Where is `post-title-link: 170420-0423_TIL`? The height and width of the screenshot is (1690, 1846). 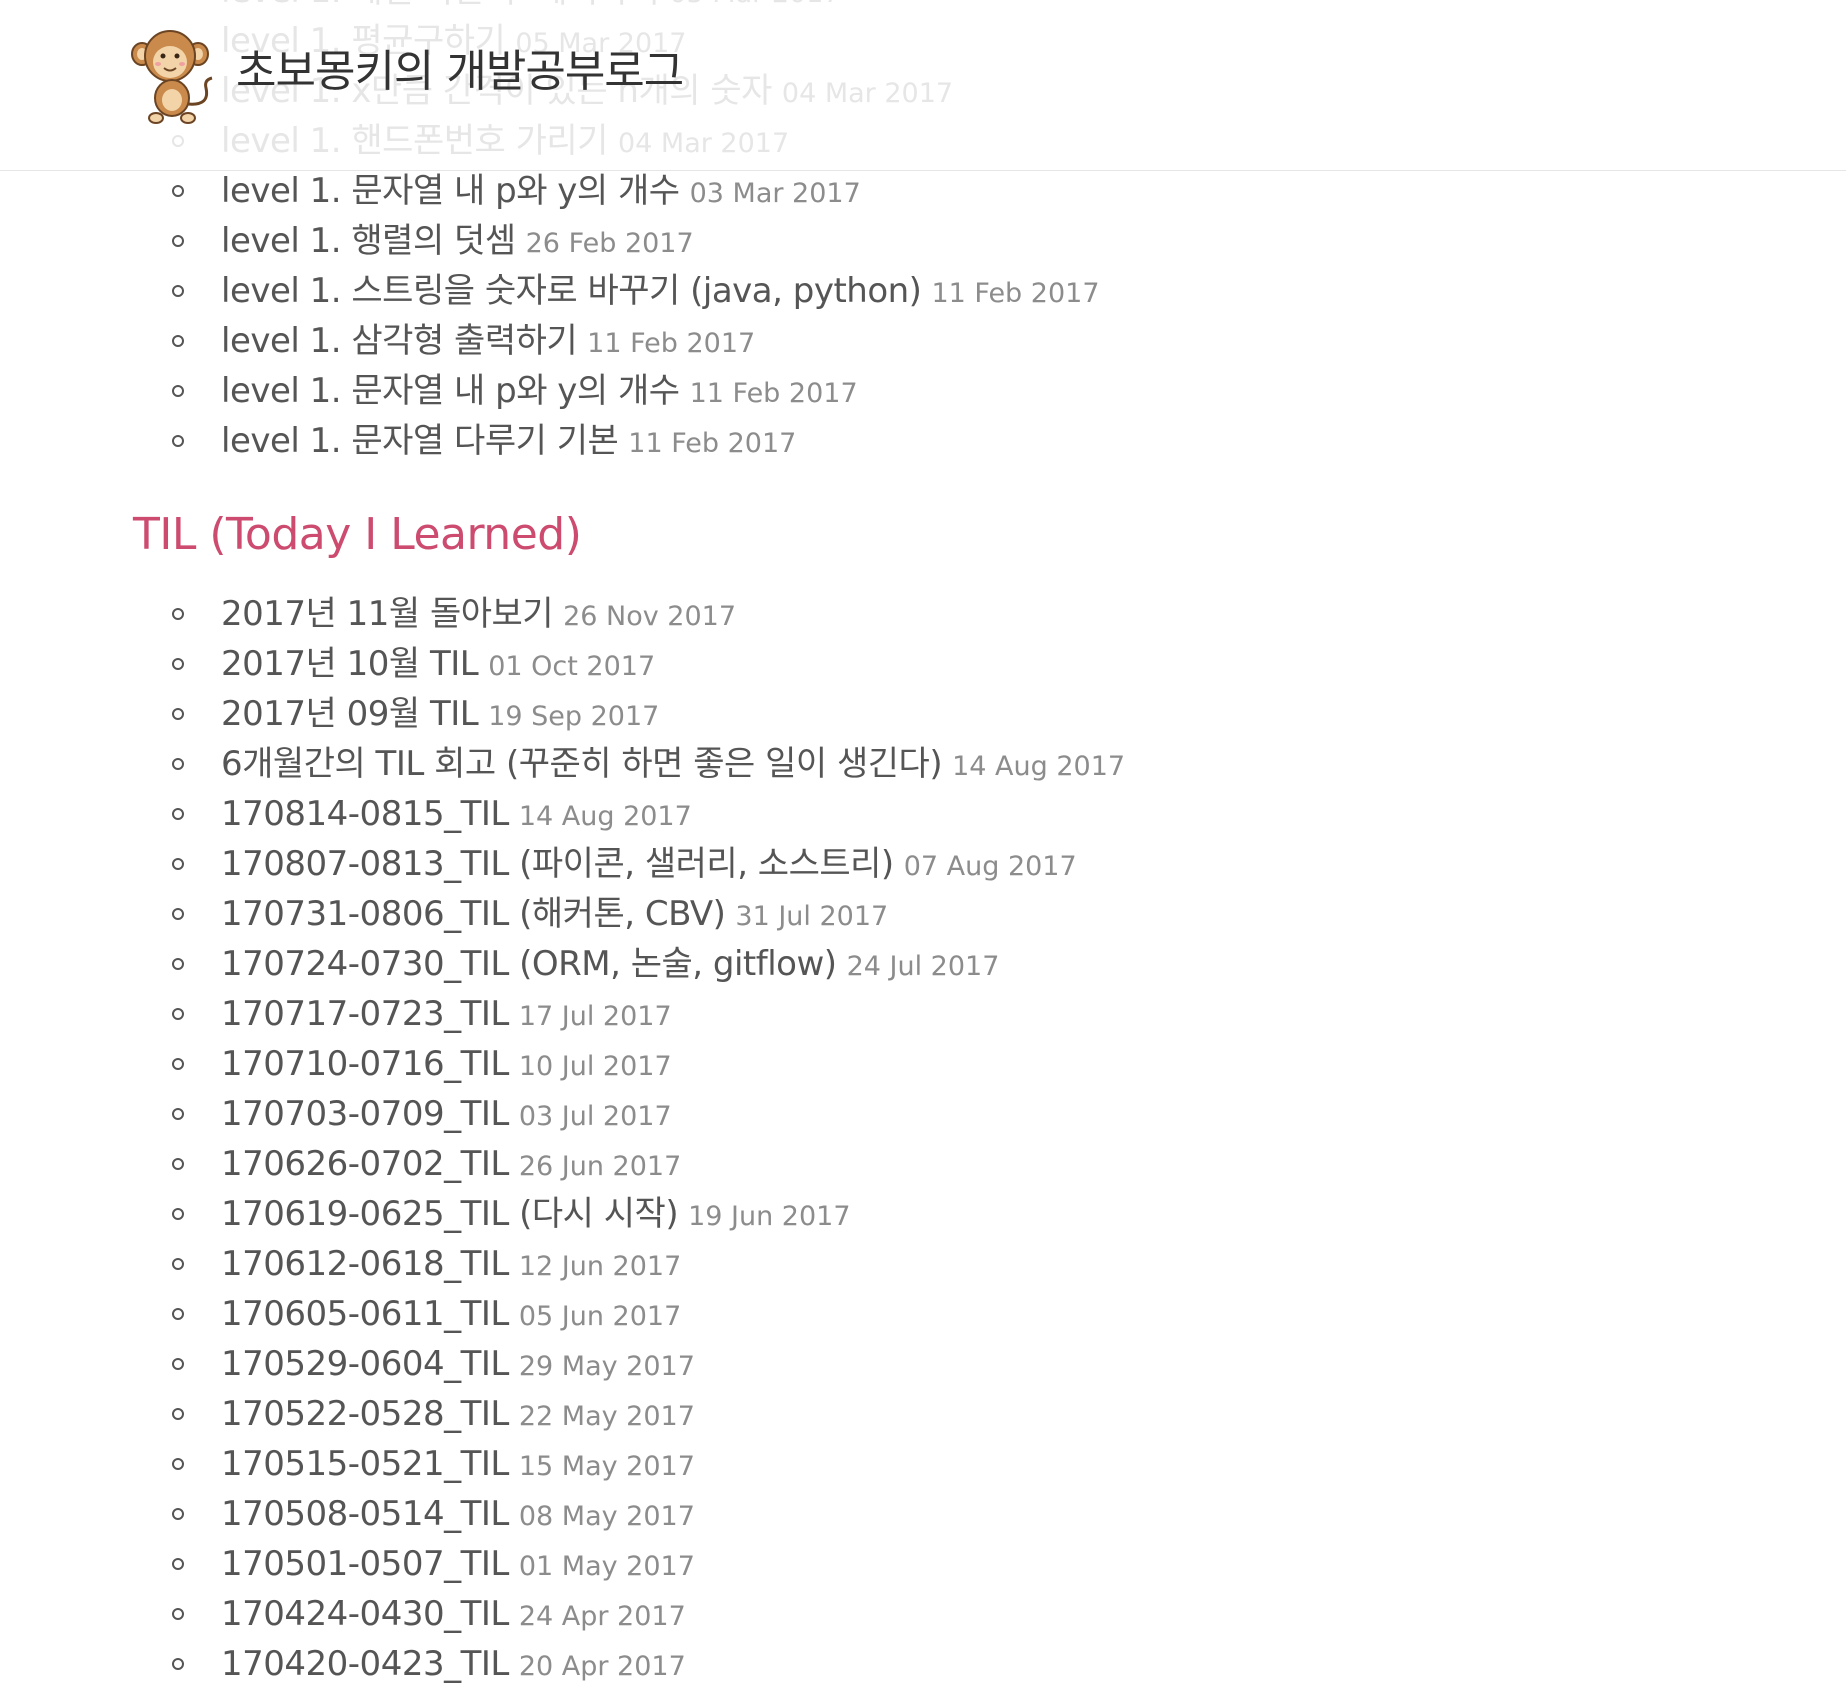 post-title-link: 170420-0423_TIL is located at coordinates (365, 1664).